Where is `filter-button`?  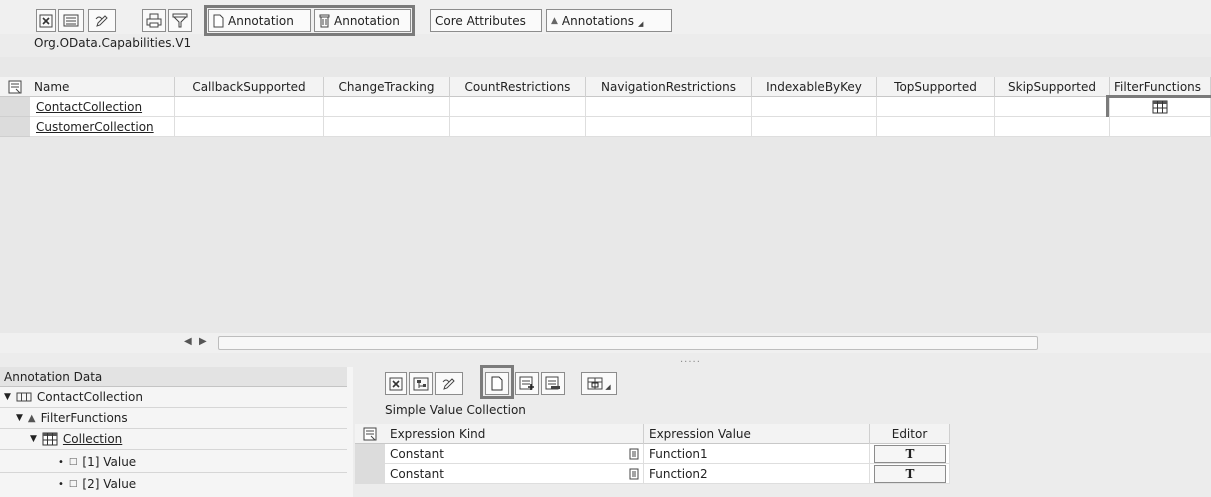
filter-button is located at coordinates (180, 20).